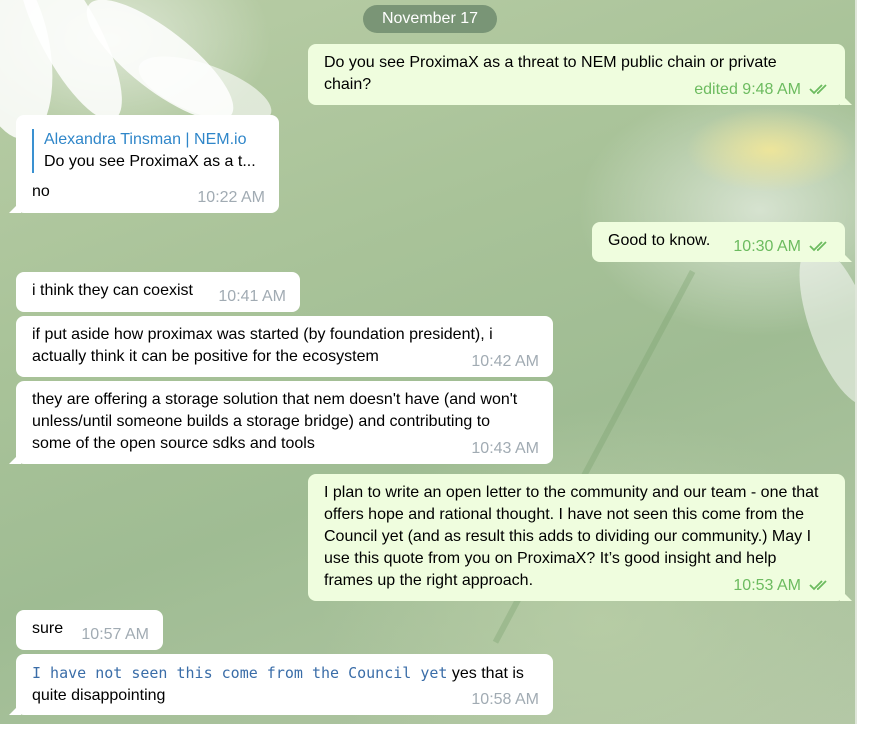  Describe the element at coordinates (718, 242) in the screenshot. I see `message-bubble-outgoing: Good to know. 10:30 AM` at that location.